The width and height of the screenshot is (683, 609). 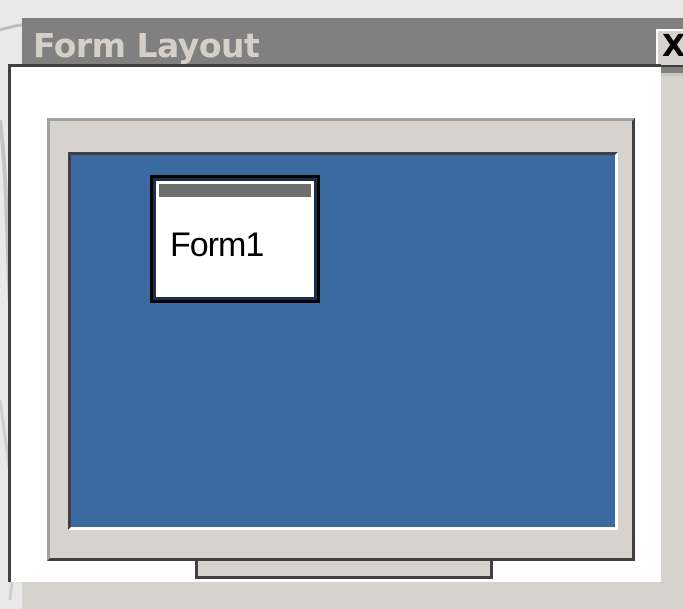 What do you see at coordinates (146, 45) in the screenshot?
I see `window-title: Form Layout` at bounding box center [146, 45].